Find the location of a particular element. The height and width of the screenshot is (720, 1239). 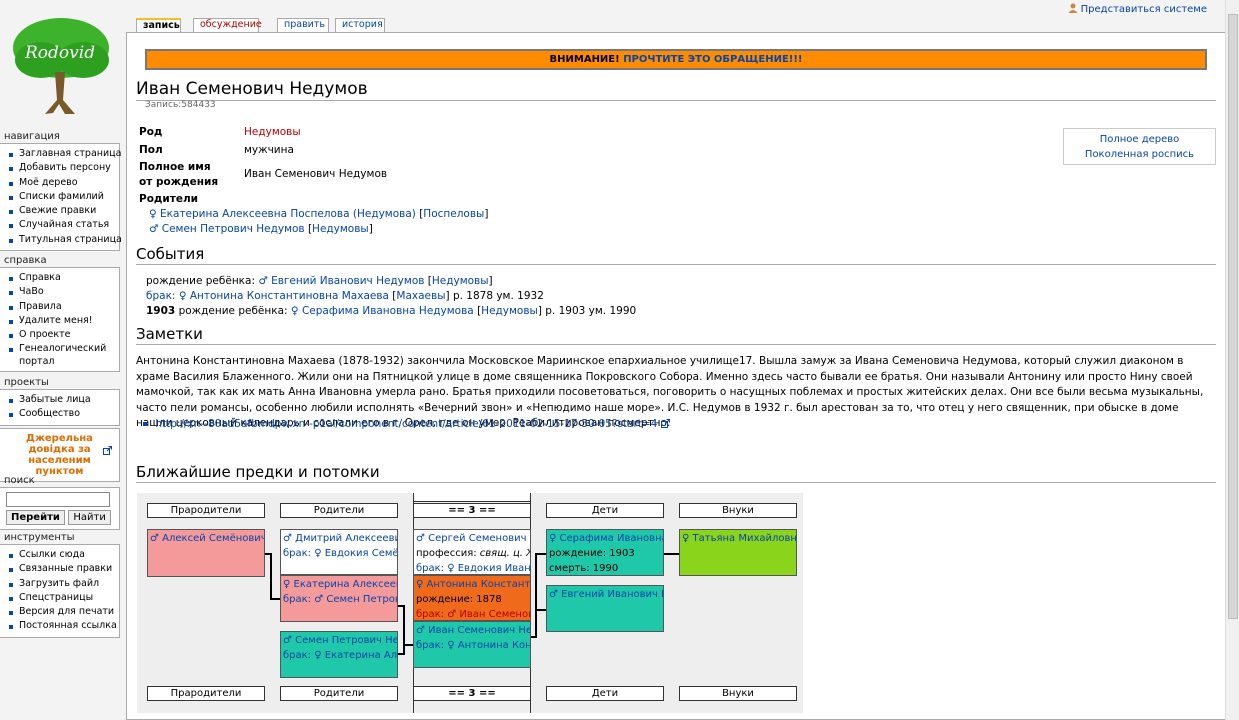

help-link-help: Справка is located at coordinates (61, 278).